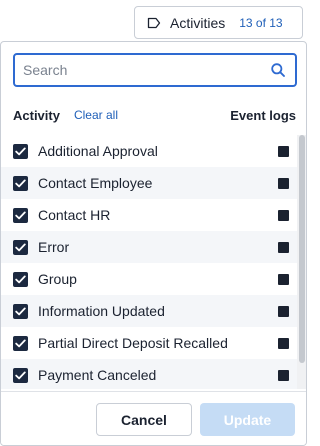 This screenshot has width=320, height=446. Describe the element at coordinates (36, 115) in the screenshot. I see `activity-column-header: Activity` at that location.